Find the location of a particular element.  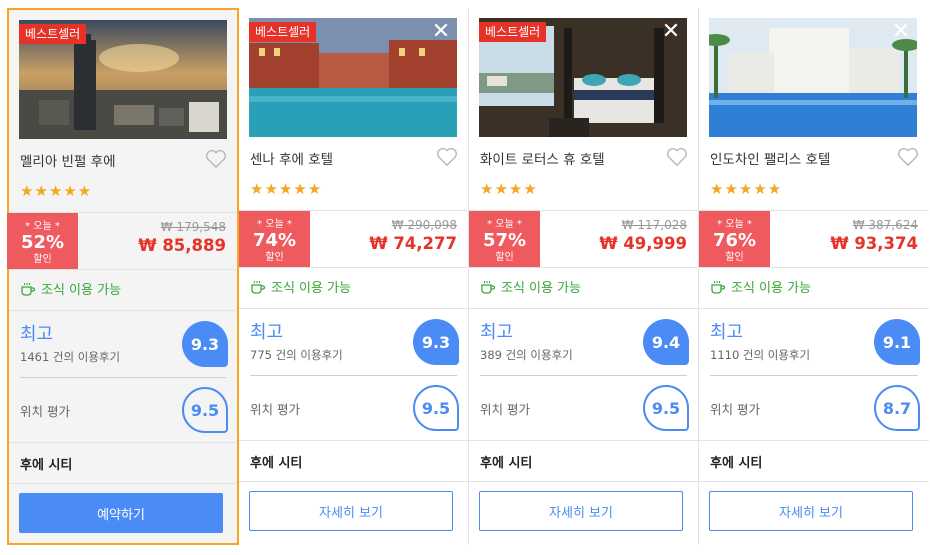

original-price: ₩ 387,624 is located at coordinates (885, 225).